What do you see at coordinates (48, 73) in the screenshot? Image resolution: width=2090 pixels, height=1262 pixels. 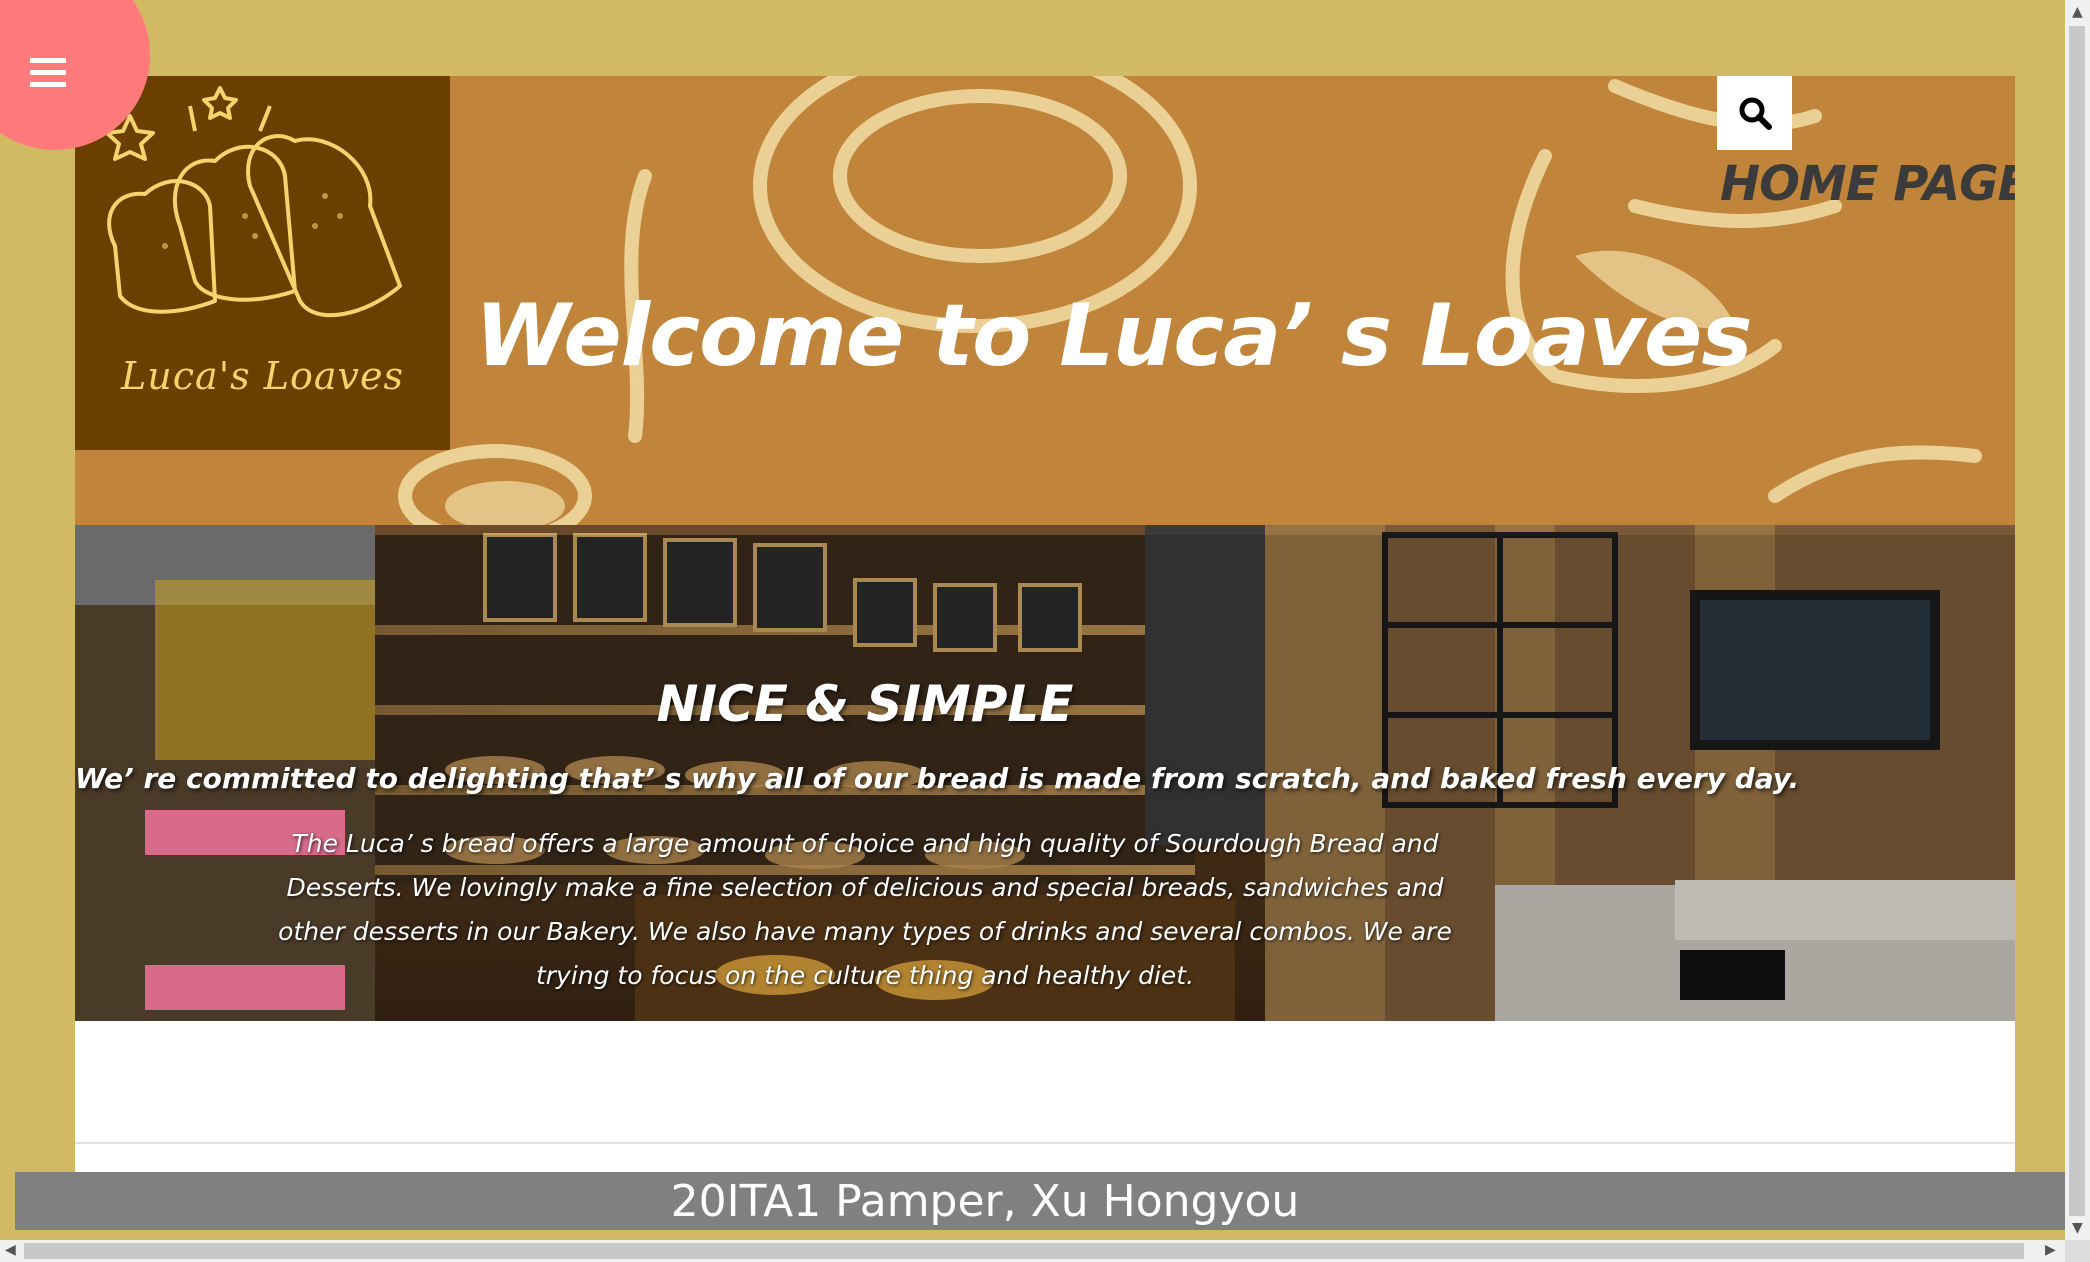 I see `hamburger-menu-icon` at bounding box center [48, 73].